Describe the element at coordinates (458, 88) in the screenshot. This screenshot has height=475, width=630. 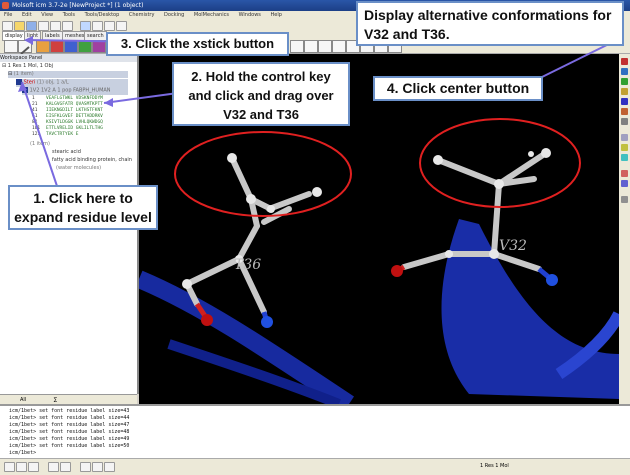
I see `callout-center-button: 4. Click center button` at that location.